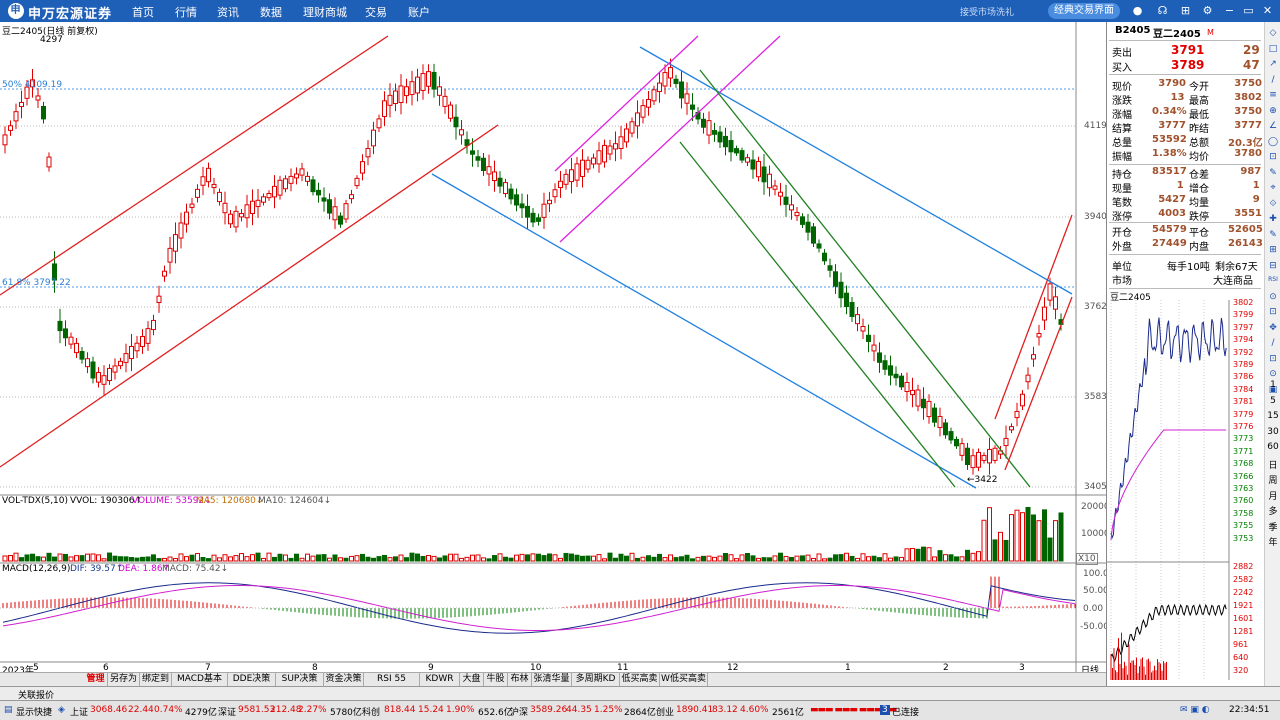 This screenshot has width=1280, height=720. I want to click on draw-tool-icon: □, so click(1273, 50).